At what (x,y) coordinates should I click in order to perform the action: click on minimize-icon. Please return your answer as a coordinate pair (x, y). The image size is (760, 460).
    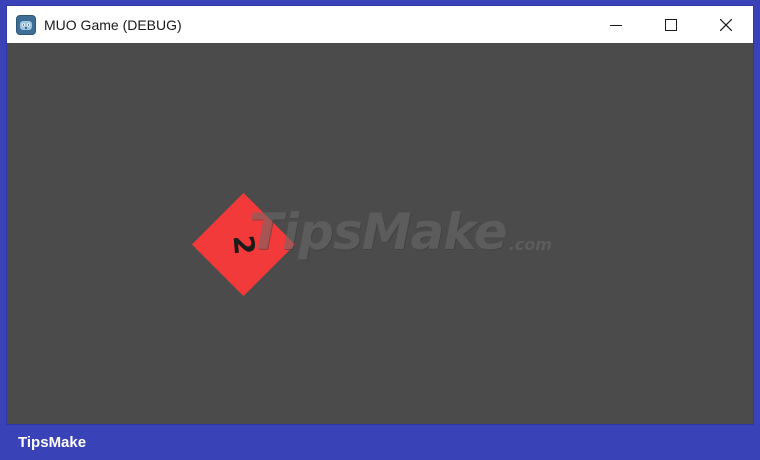
    Looking at the image, I should click on (615, 25).